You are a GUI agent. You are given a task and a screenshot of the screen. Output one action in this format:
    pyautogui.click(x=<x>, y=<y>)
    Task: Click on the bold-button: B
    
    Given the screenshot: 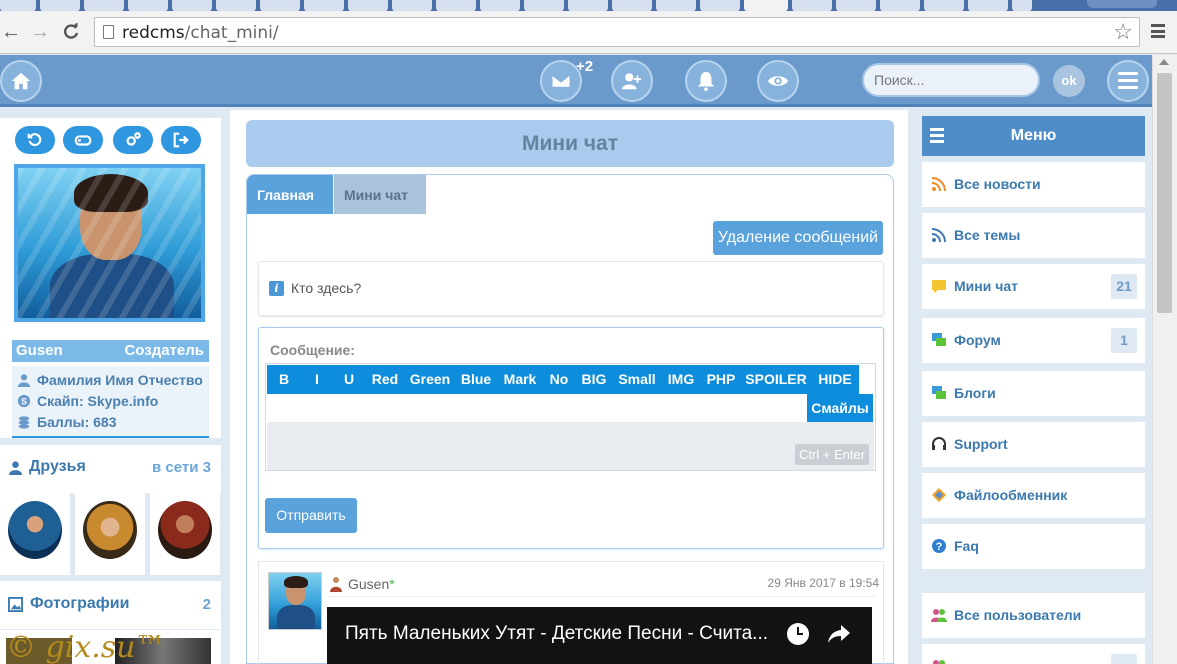 What is the action you would take?
    pyautogui.click(x=284, y=379)
    